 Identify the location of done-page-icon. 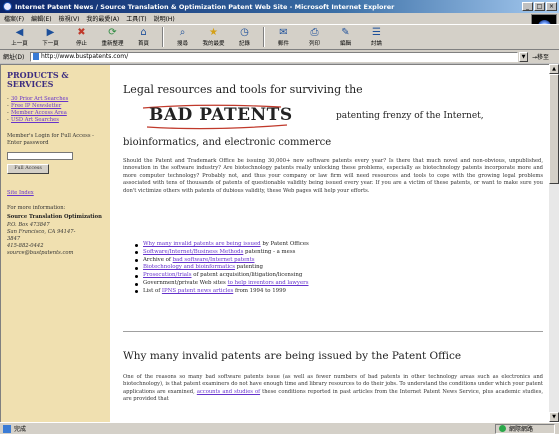
(7, 428).